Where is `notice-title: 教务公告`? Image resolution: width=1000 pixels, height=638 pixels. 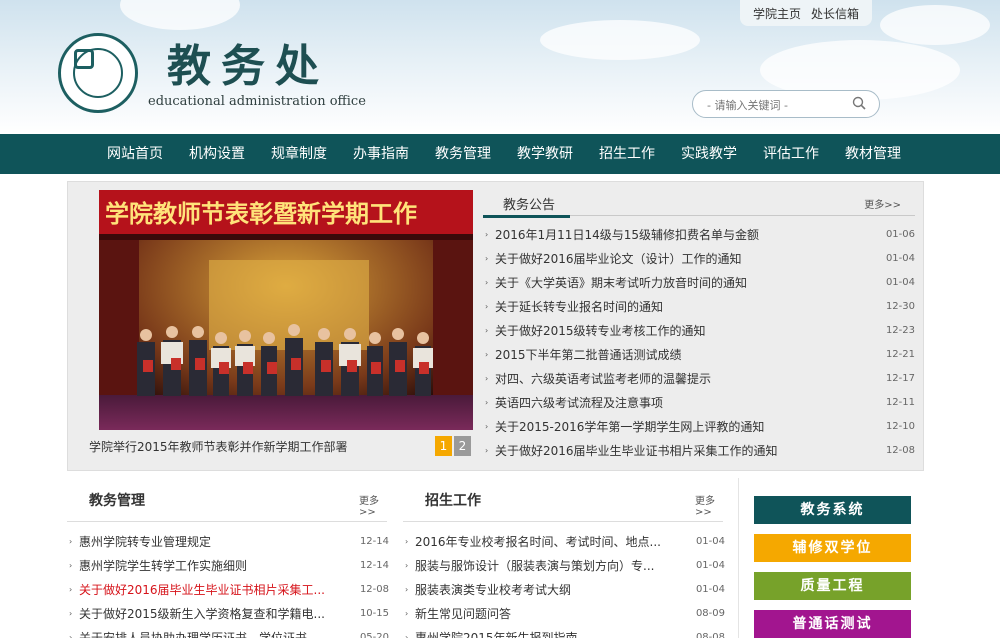 notice-title: 教务公告 is located at coordinates (529, 205).